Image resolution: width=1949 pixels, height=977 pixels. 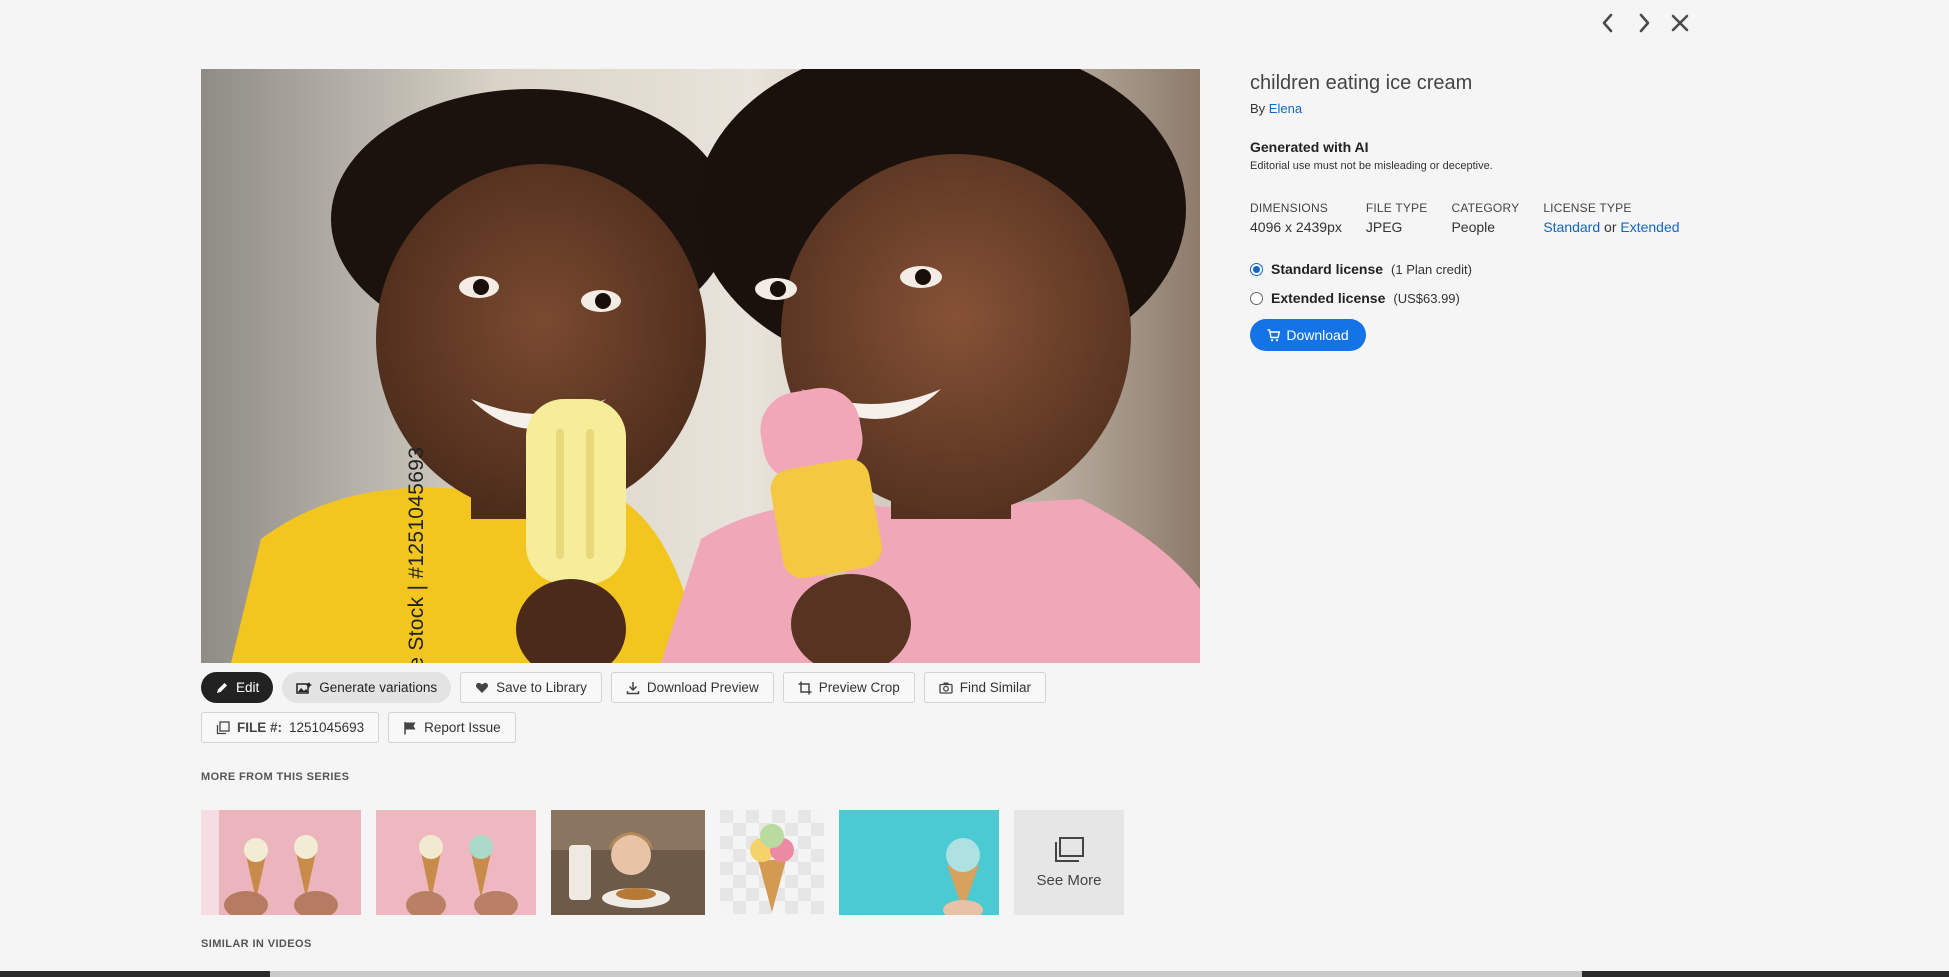 I want to click on license-or-text: or, so click(x=1610, y=227).